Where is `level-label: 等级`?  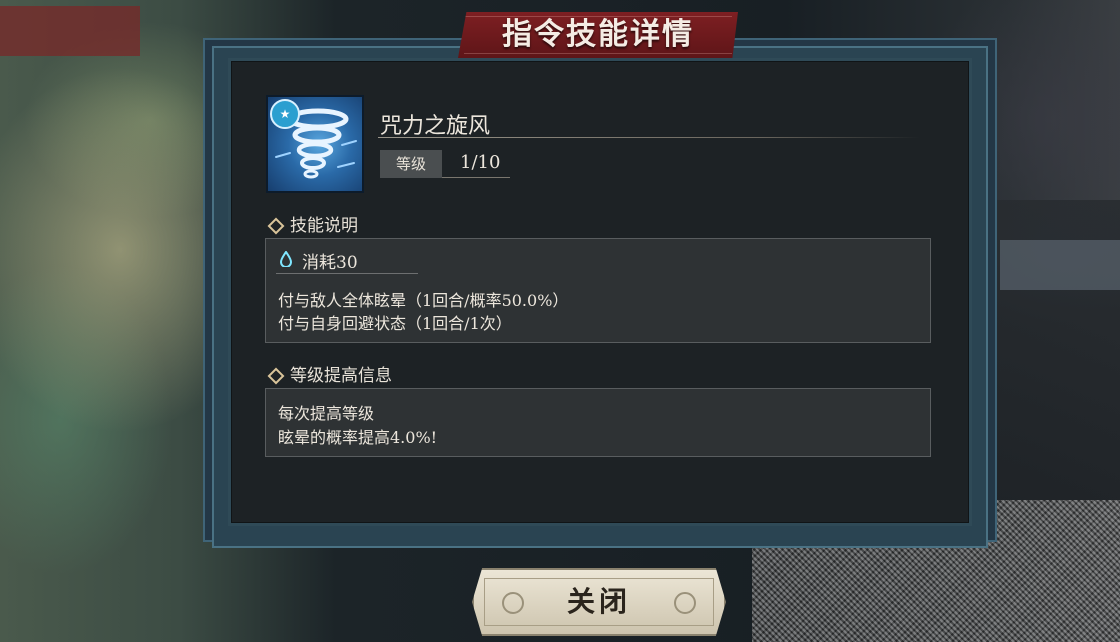 level-label: 等级 is located at coordinates (411, 164).